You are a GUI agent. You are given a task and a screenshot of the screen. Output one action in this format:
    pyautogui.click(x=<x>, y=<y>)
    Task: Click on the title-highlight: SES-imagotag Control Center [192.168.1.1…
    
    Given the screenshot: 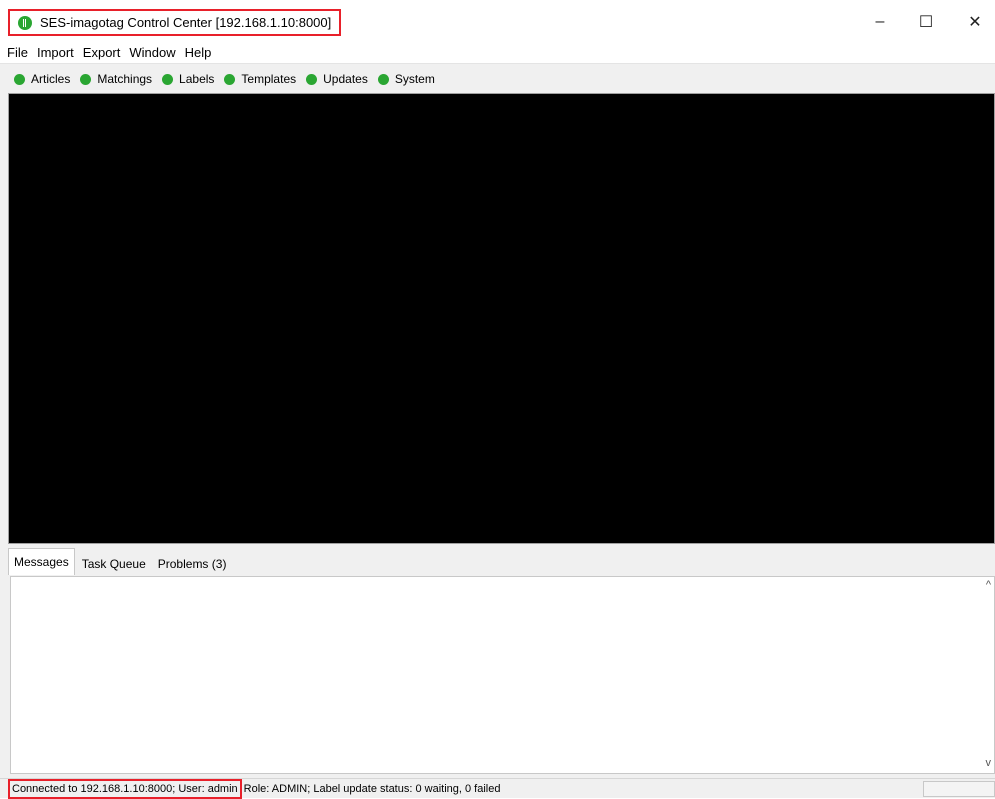 What is the action you would take?
    pyautogui.click(x=175, y=22)
    